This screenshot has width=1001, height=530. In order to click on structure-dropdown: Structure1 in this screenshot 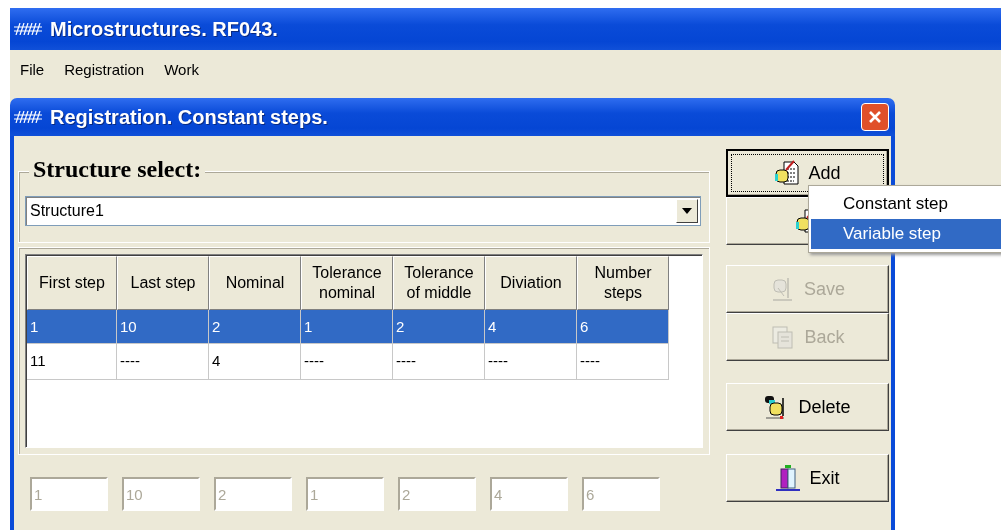, I will do `click(363, 211)`.